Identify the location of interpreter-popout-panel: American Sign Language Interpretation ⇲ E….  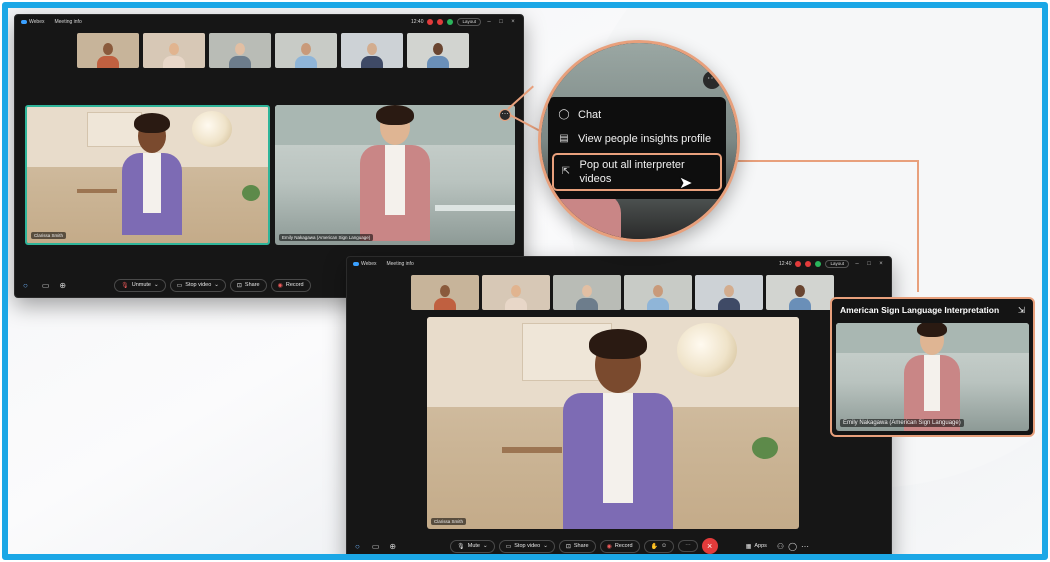
(932, 367).